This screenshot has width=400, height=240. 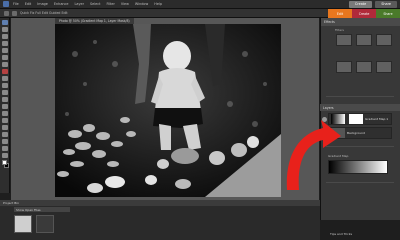 I want to click on zoom-icon, so click(x=14, y=13).